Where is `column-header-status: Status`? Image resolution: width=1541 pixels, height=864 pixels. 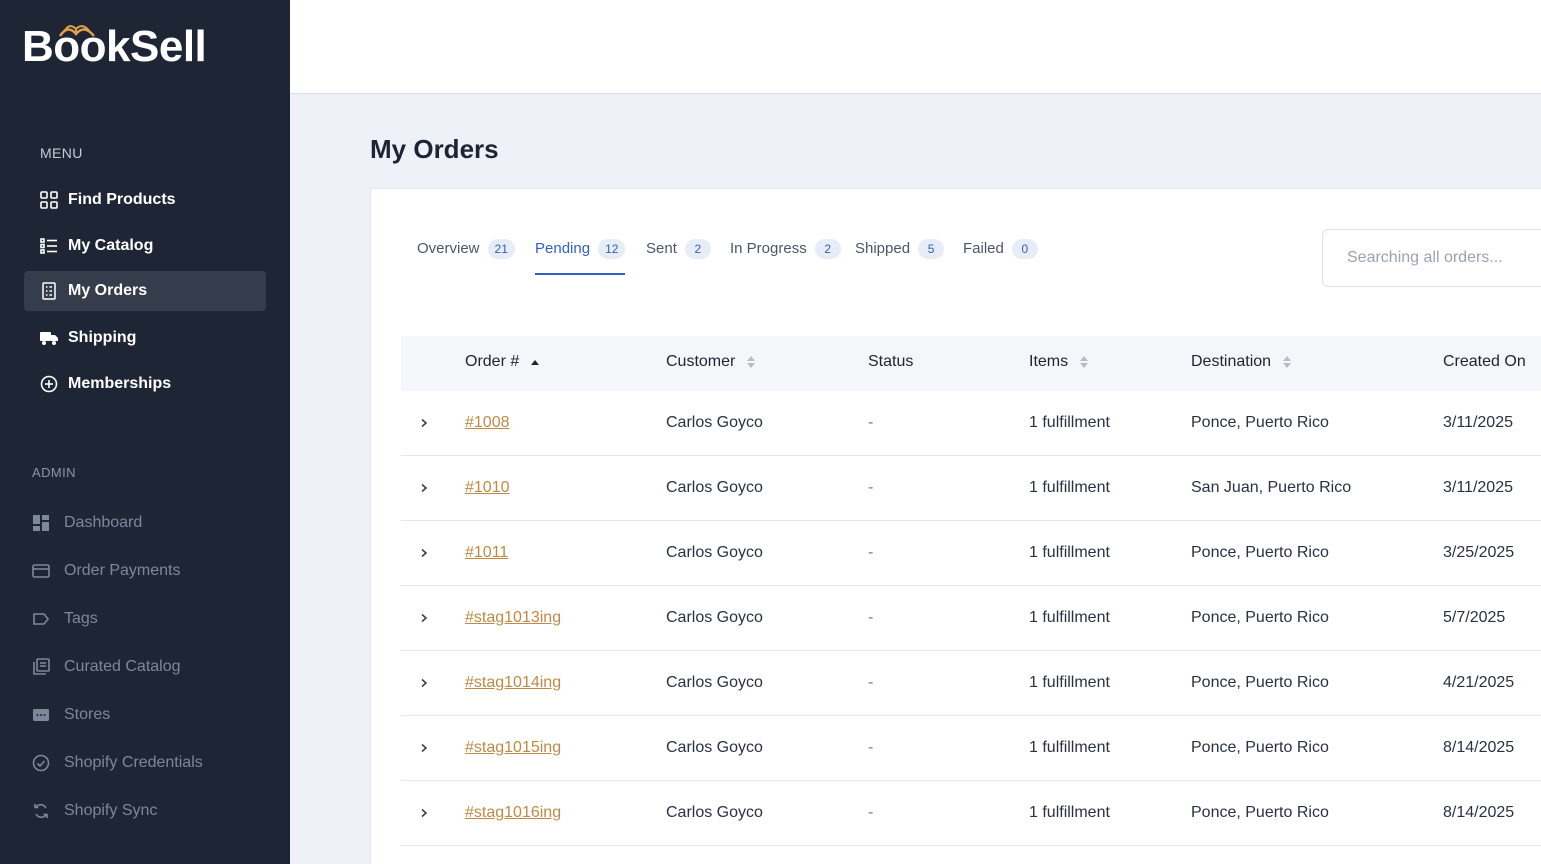
column-header-status: Status is located at coordinates (890, 362).